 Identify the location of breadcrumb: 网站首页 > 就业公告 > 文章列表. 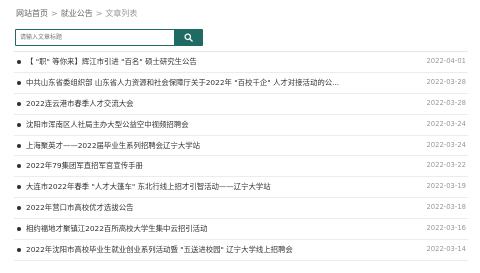
(76, 13).